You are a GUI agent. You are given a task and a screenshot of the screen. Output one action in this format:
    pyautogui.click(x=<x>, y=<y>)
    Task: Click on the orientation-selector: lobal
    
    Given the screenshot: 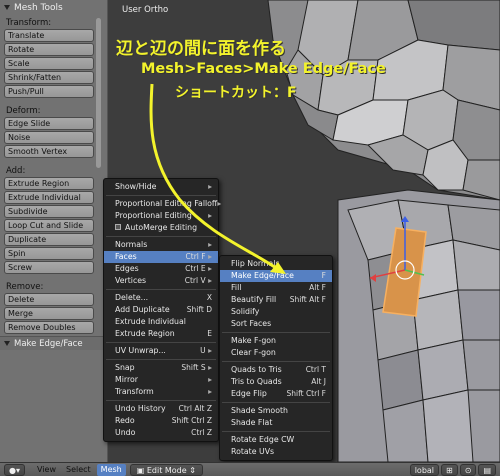 What is the action you would take?
    pyautogui.click(x=424, y=469)
    